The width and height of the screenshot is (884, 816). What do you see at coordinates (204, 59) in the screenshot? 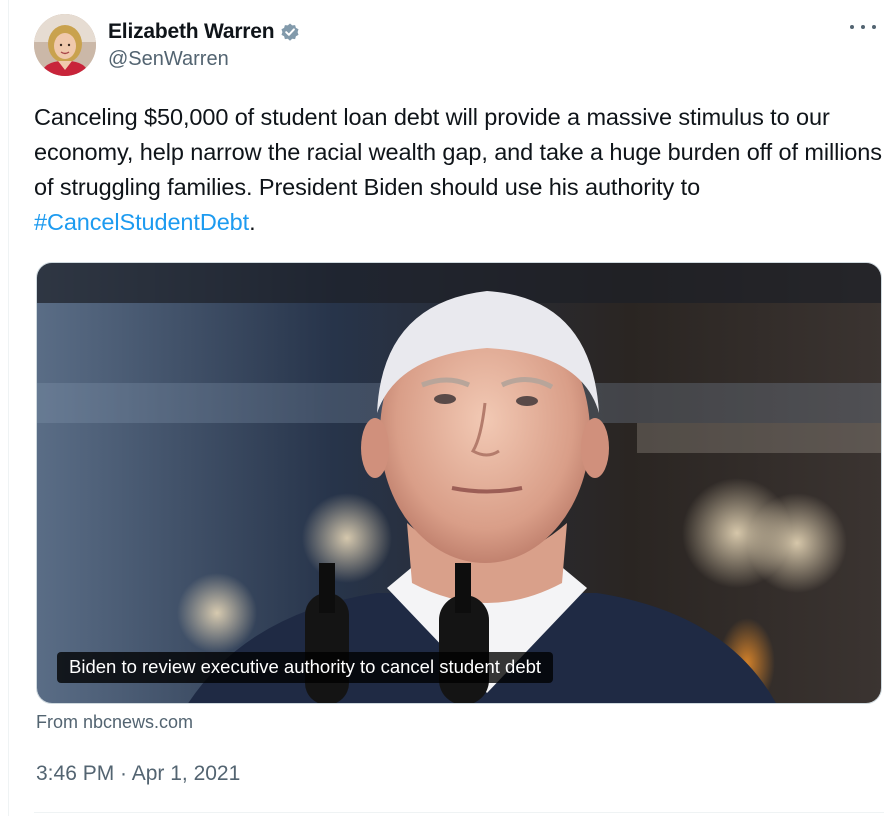
I see `handle: @SenWarren` at bounding box center [204, 59].